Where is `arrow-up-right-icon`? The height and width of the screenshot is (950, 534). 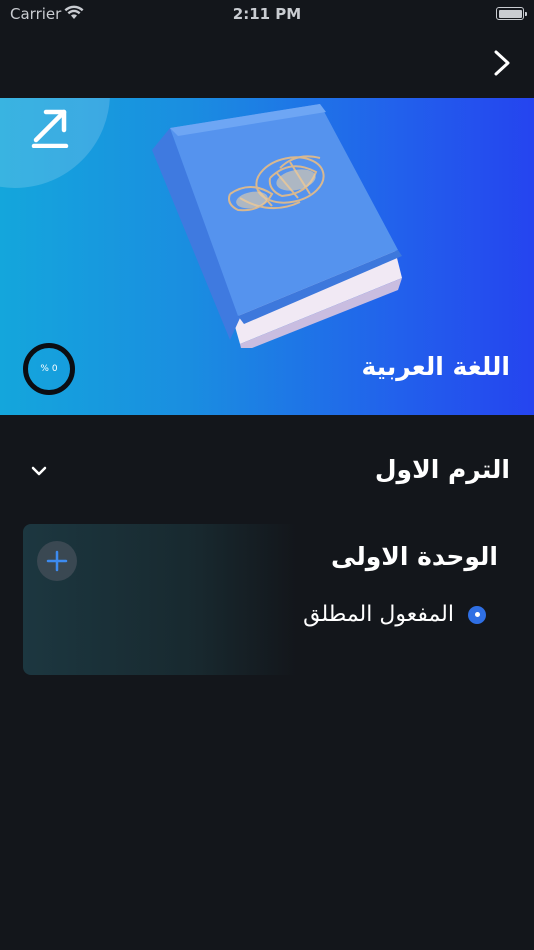 arrow-up-right-icon is located at coordinates (50, 126).